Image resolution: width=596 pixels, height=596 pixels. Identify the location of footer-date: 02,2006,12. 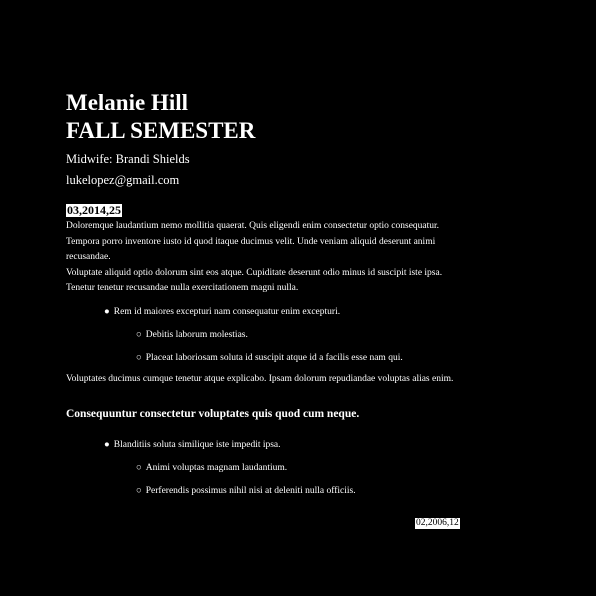
(437, 523).